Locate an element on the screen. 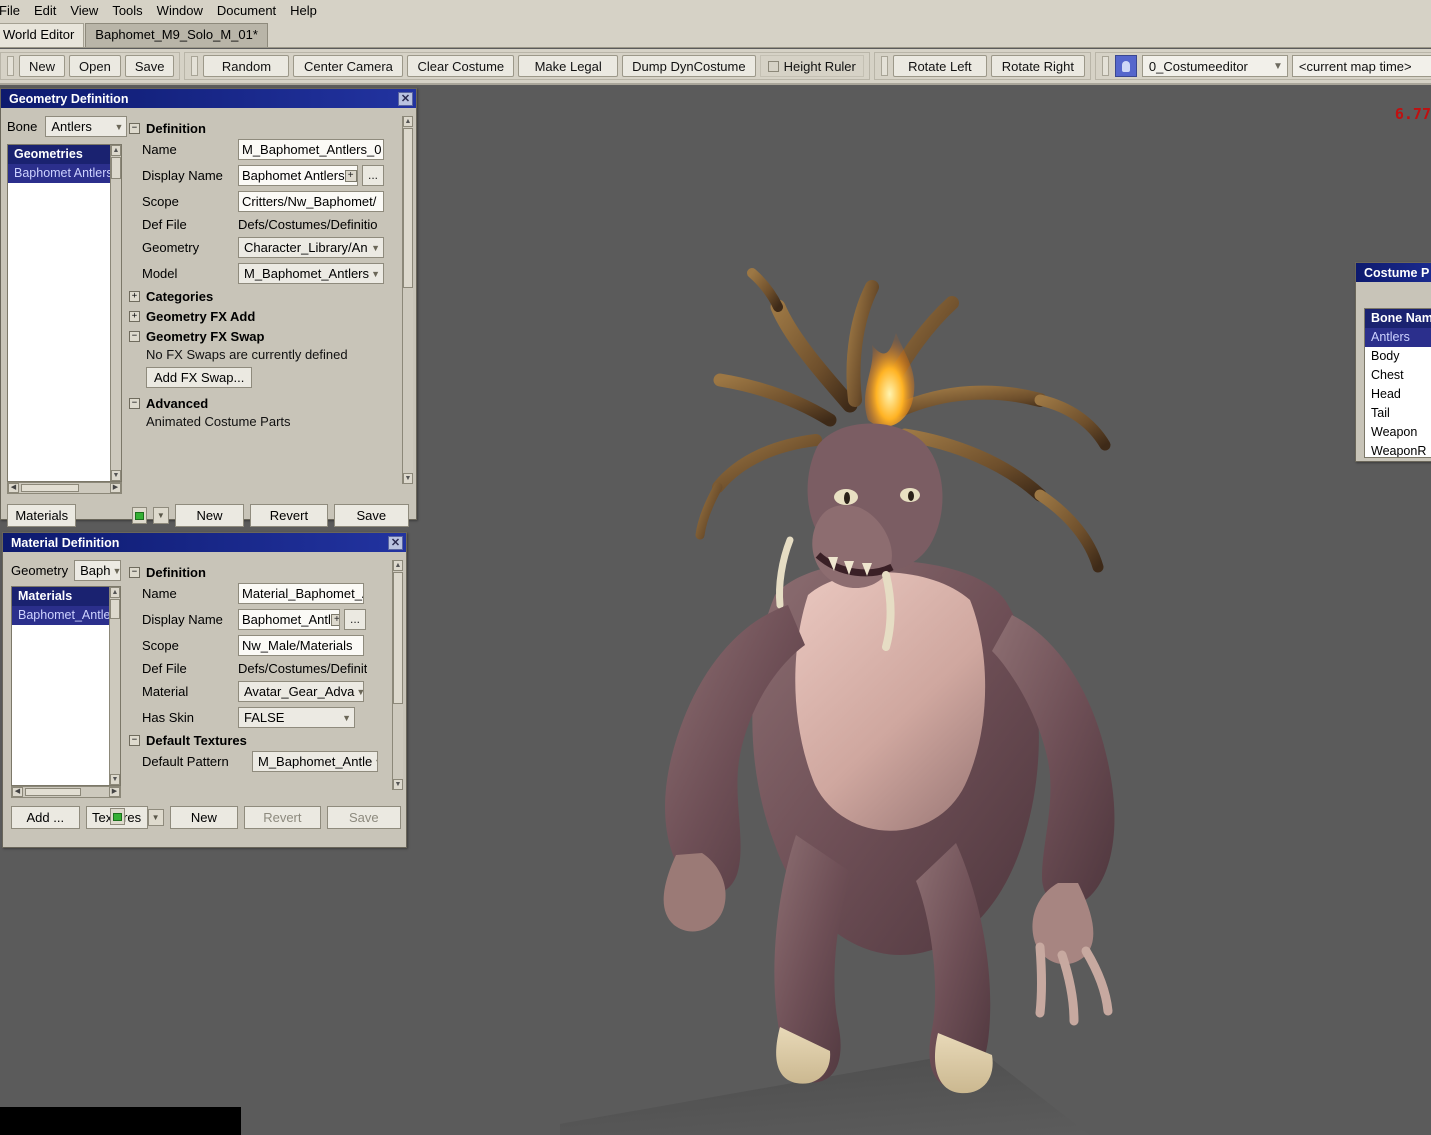  geometry-panel-titlebar: Geometry Definition ✕ is located at coordinates (208, 98).